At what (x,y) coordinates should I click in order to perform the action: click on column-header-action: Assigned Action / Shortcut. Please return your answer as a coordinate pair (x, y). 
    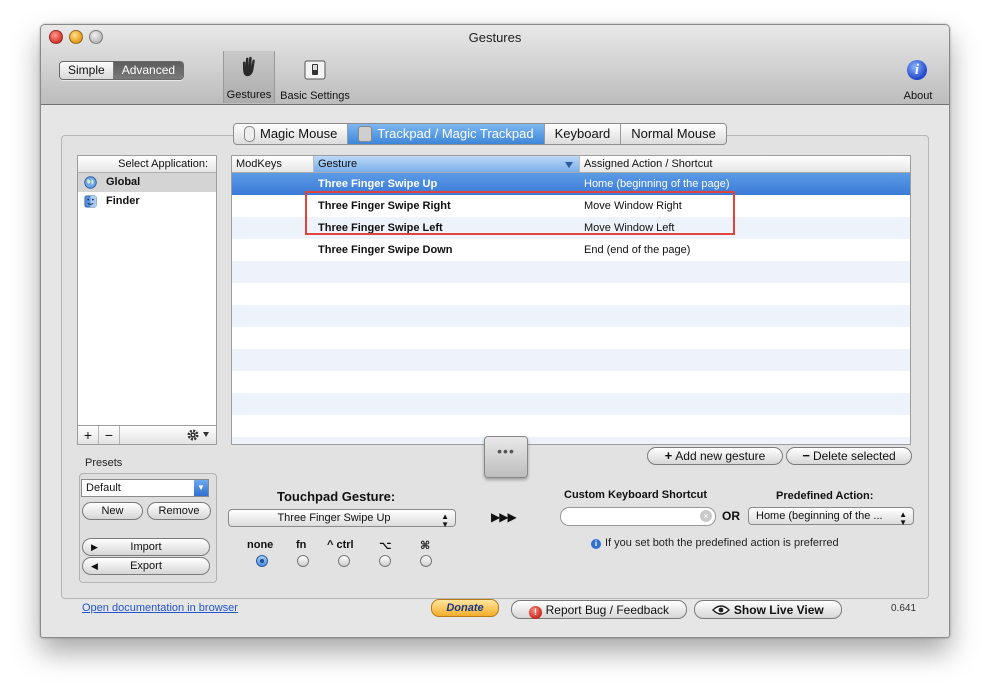
    Looking at the image, I should click on (745, 164).